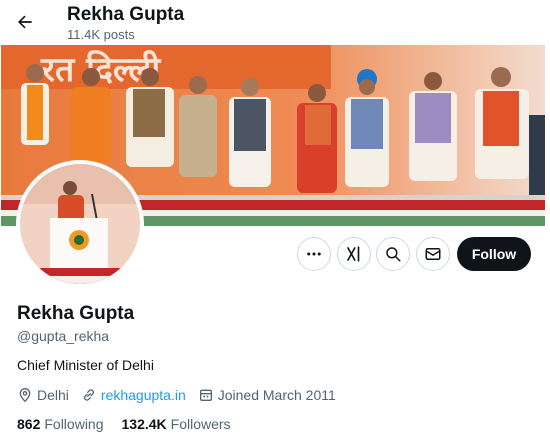 This screenshot has height=435, width=550. I want to click on more-icon, so click(314, 254).